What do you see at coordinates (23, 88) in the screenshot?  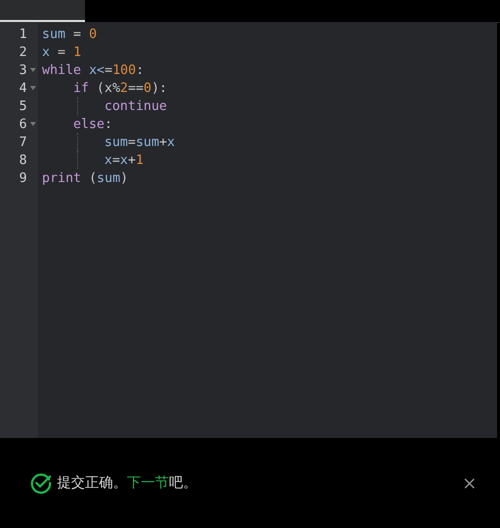 I see `line-number: 4` at bounding box center [23, 88].